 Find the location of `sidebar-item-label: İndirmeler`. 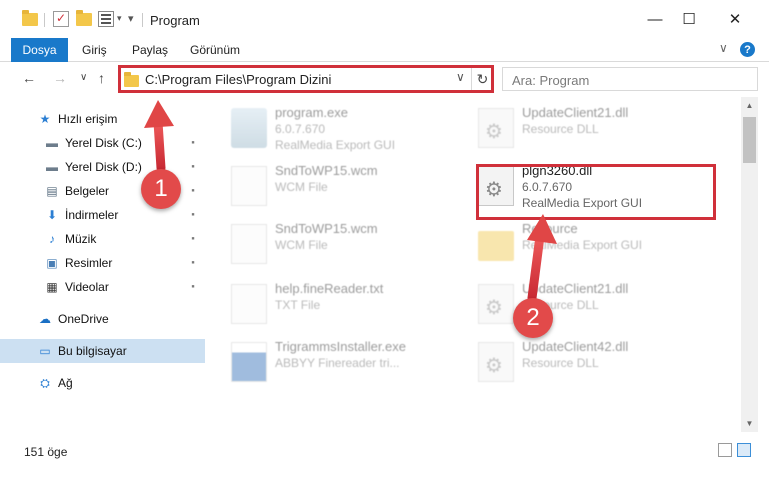

sidebar-item-label: İndirmeler is located at coordinates (92, 215).